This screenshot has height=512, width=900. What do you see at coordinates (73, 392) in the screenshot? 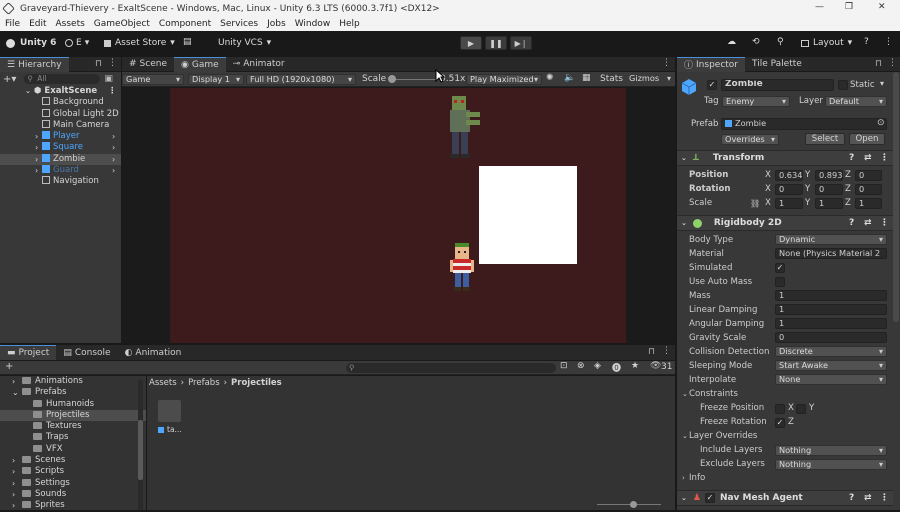
I see `project-folder-item: ⌄ Prefabs` at bounding box center [73, 392].